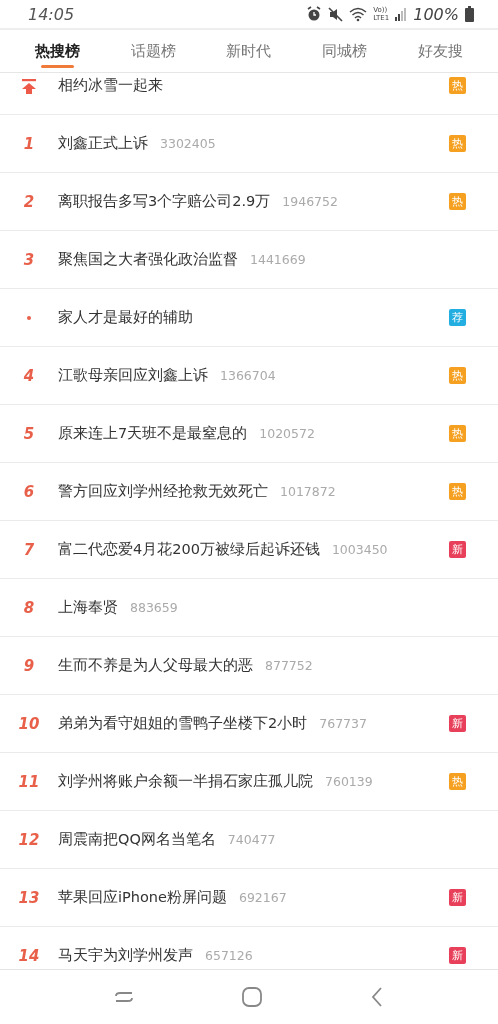  I want to click on tab: 热搜榜, so click(58, 51).